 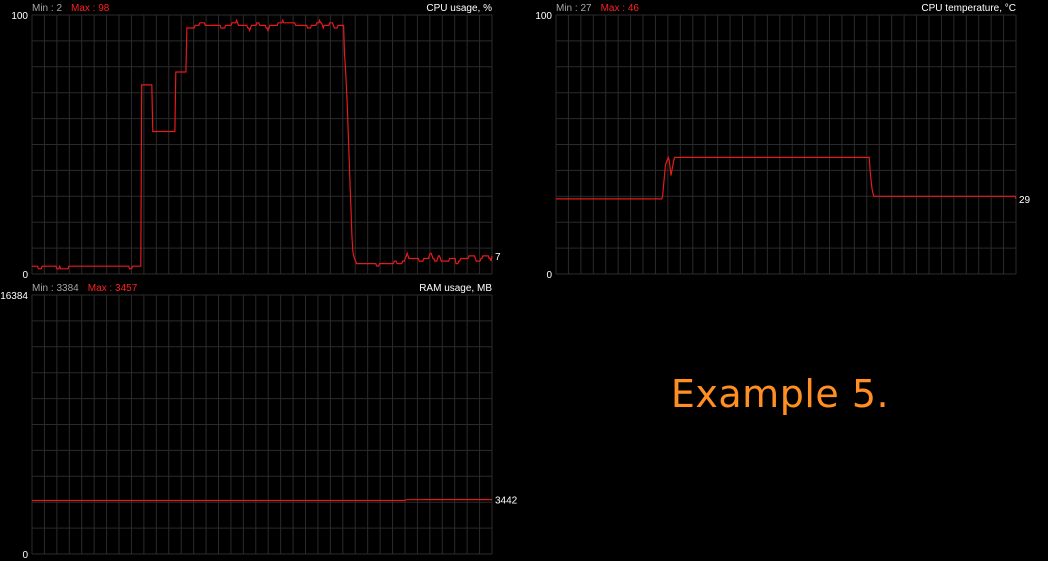 What do you see at coordinates (498, 257) in the screenshot?
I see `cpu-usage-current-value: 7` at bounding box center [498, 257].